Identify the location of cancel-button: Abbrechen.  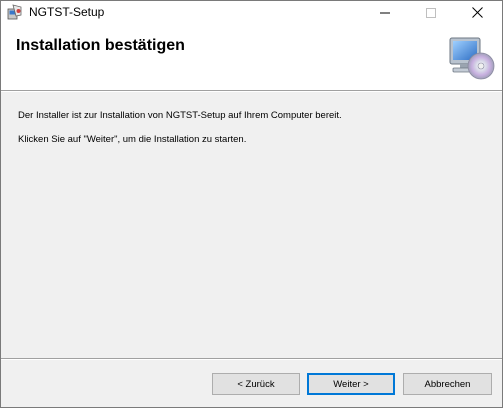
(447, 384).